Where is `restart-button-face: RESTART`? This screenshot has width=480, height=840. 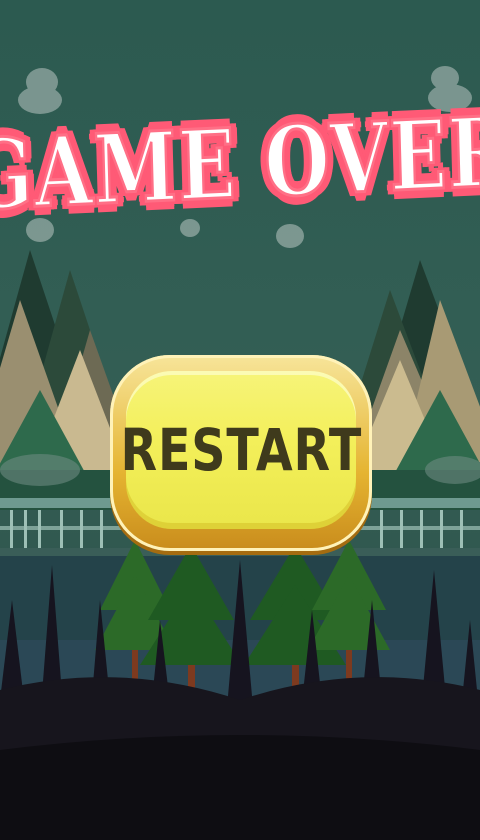 restart-button-face: RESTART is located at coordinates (240, 450).